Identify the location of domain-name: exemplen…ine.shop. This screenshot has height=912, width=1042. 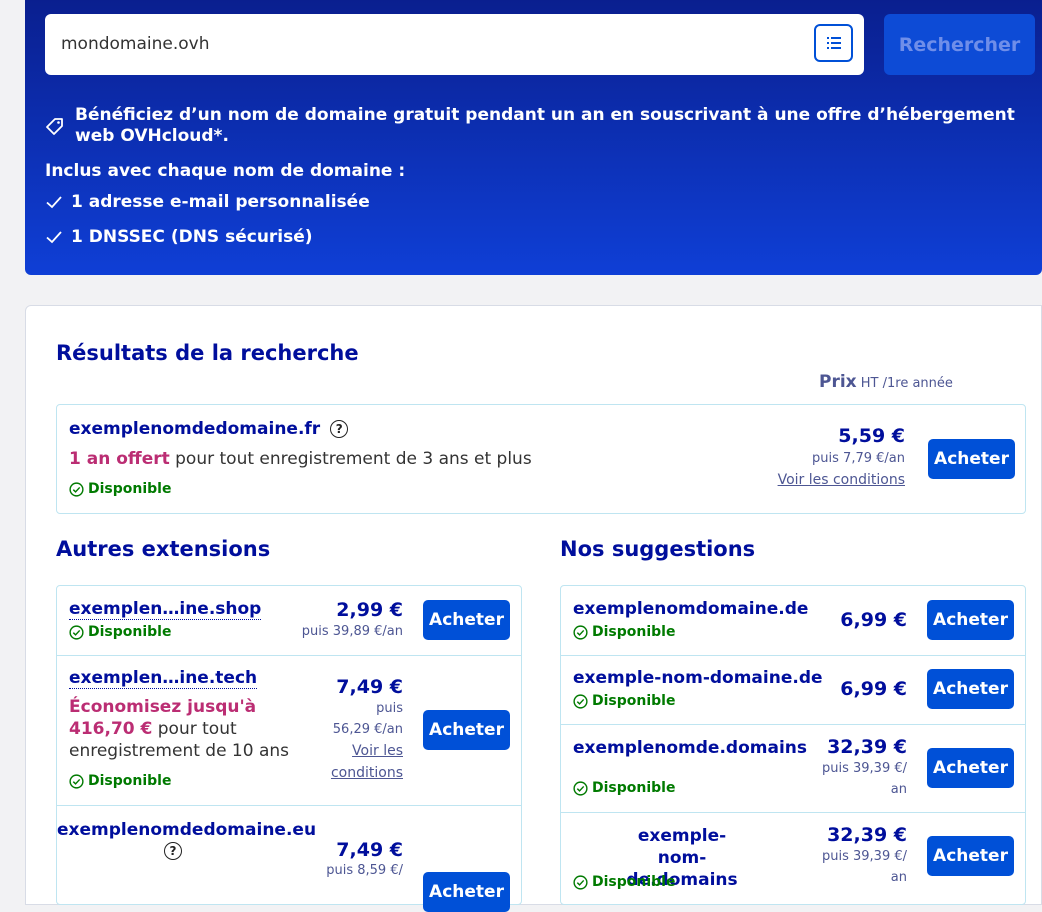
(165, 609).